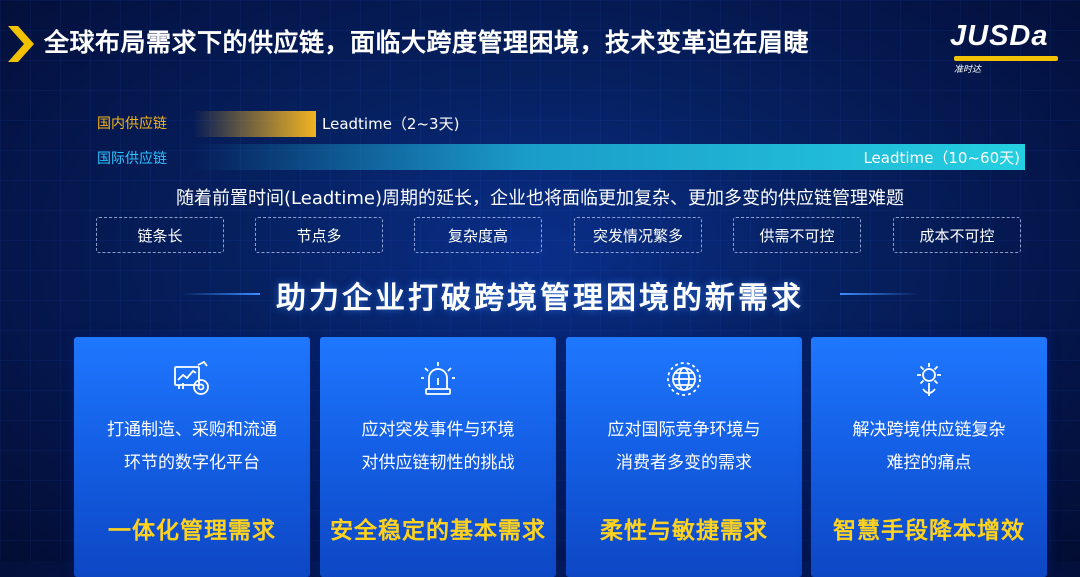  I want to click on card-description-line: 应对国际竞争环境与, so click(684, 430).